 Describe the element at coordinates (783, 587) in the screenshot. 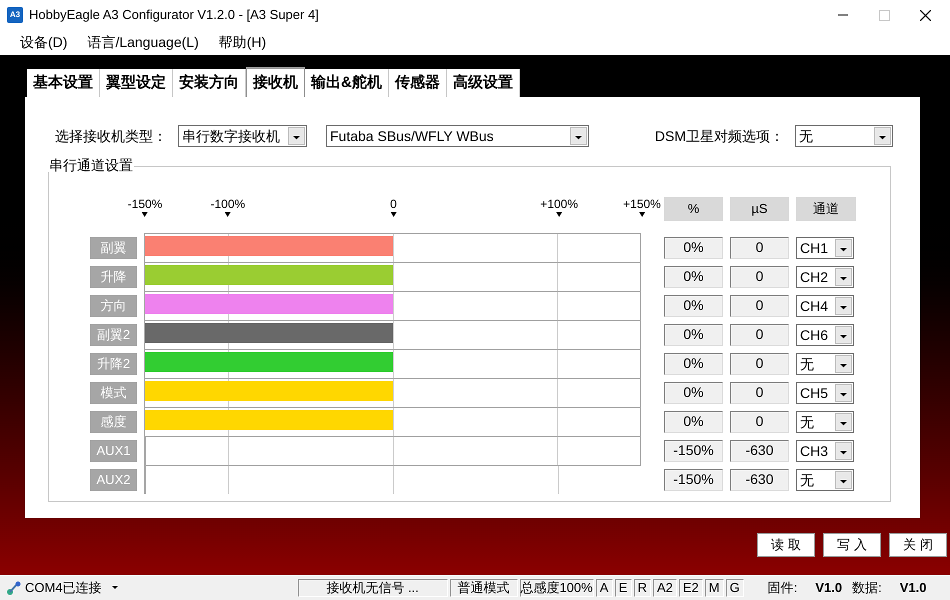

I see `status-text: 固件:` at that location.